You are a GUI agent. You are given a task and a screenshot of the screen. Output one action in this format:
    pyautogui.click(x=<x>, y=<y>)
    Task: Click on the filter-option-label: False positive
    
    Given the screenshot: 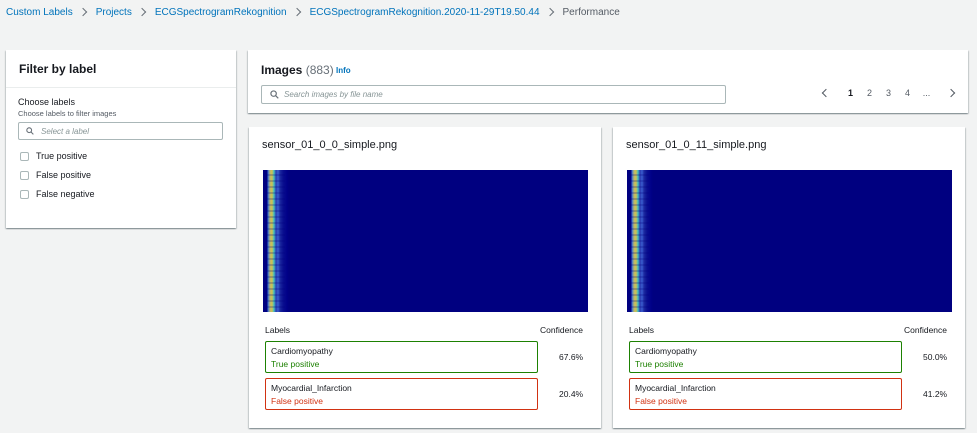 What is the action you would take?
    pyautogui.click(x=64, y=175)
    